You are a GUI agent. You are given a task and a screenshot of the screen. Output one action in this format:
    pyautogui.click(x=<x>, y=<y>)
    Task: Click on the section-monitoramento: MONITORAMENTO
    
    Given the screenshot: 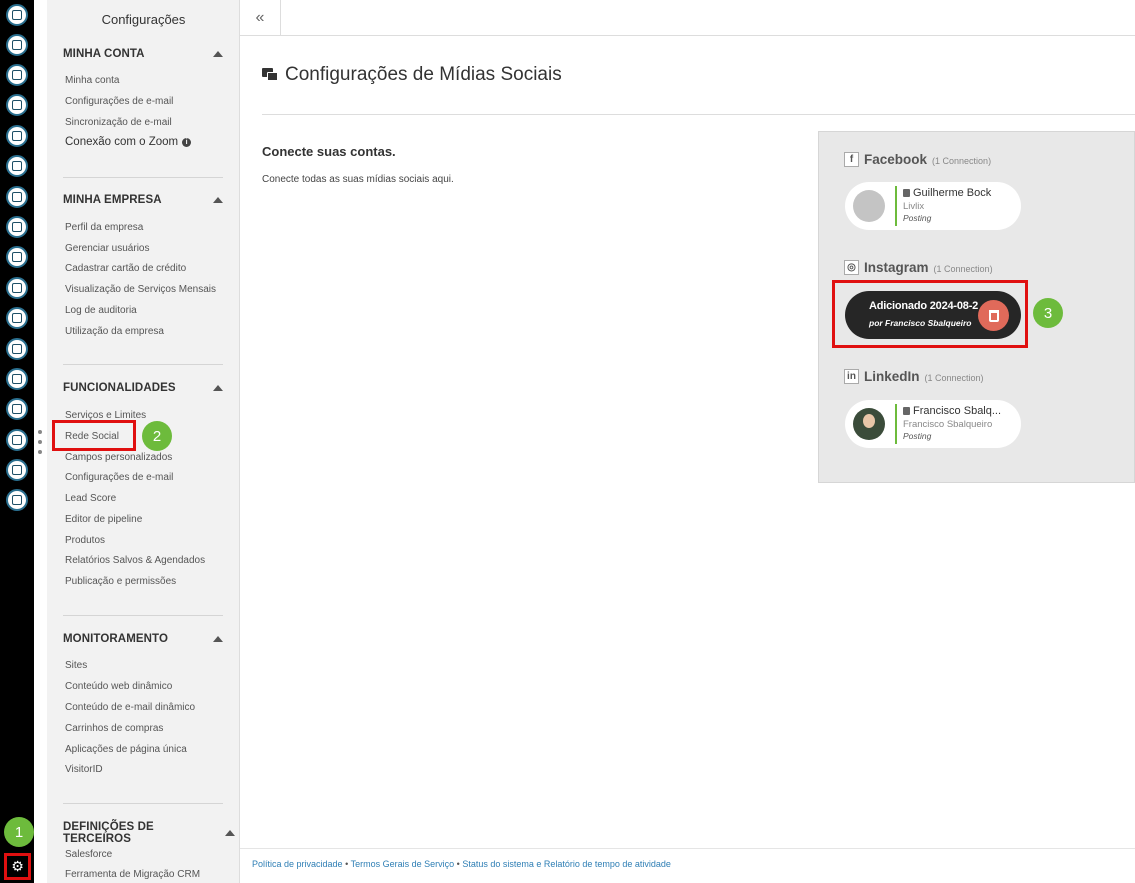 What is the action you would take?
    pyautogui.click(x=143, y=639)
    